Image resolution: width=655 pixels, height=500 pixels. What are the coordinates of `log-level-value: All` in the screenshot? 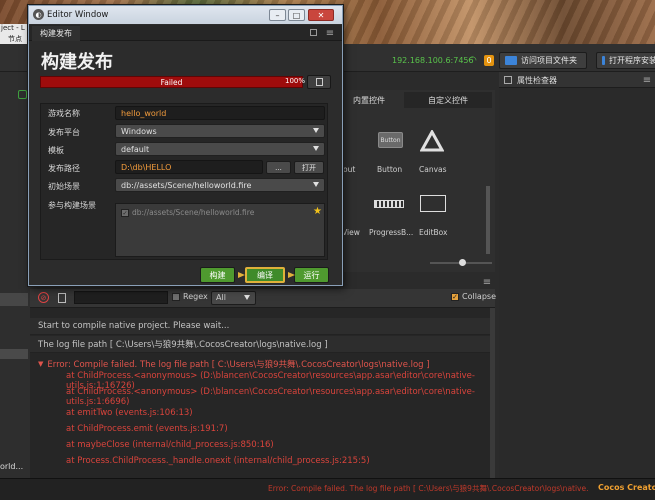 It's located at (221, 297).